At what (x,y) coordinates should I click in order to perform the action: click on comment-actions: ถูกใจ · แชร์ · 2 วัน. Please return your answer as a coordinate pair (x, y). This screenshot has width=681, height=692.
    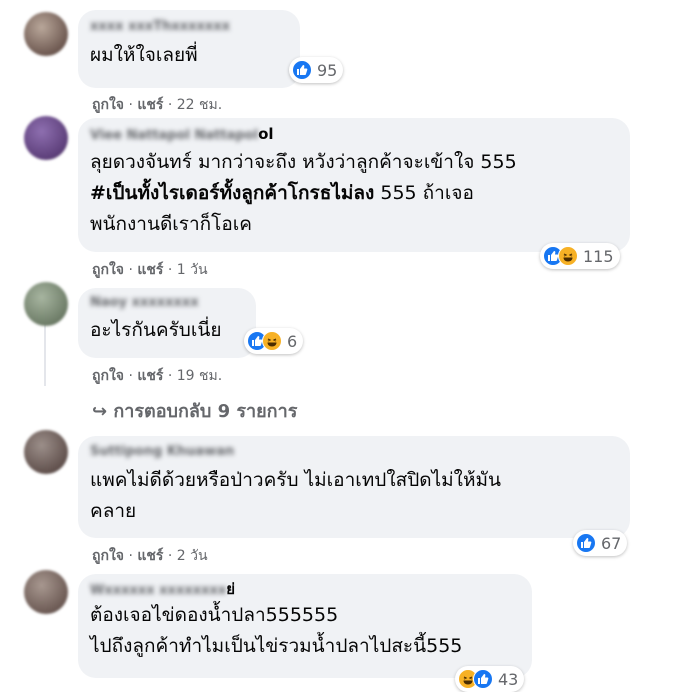
    Looking at the image, I should click on (150, 556).